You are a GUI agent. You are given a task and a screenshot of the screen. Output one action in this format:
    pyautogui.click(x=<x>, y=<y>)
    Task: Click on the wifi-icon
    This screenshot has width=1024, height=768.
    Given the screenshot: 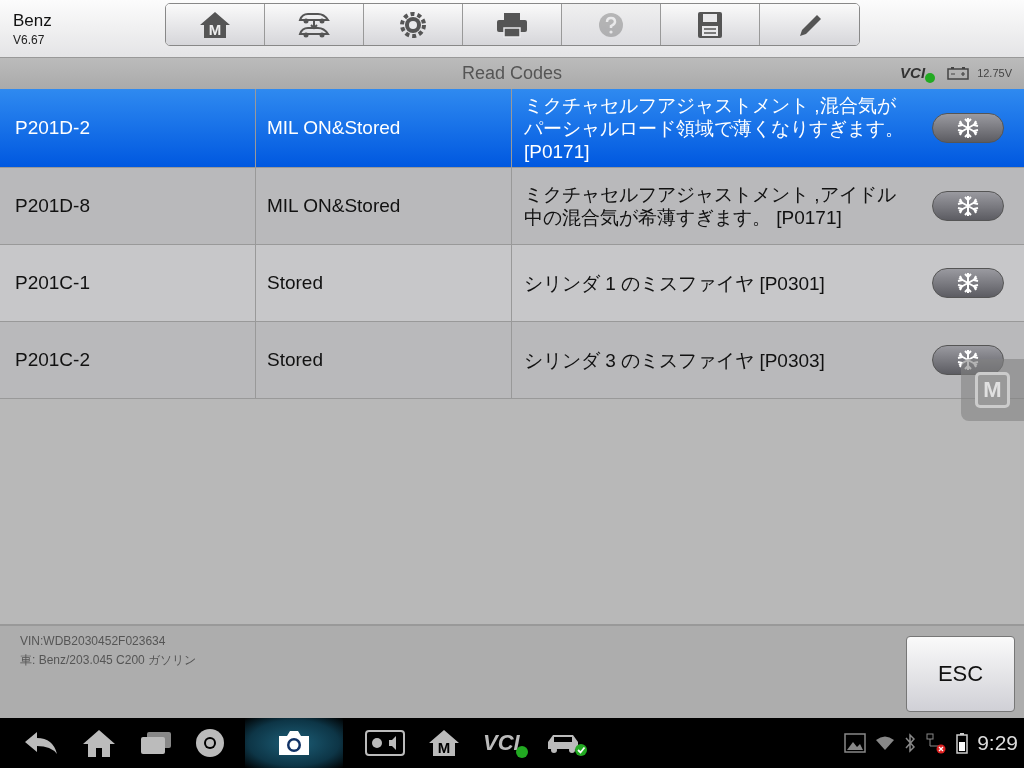 What is the action you would take?
    pyautogui.click(x=885, y=743)
    